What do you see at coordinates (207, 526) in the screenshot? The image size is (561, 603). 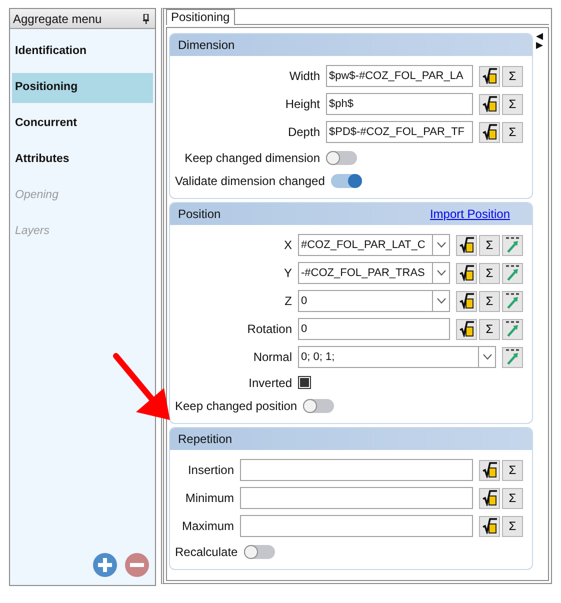 I see `field-label: Maximum` at bounding box center [207, 526].